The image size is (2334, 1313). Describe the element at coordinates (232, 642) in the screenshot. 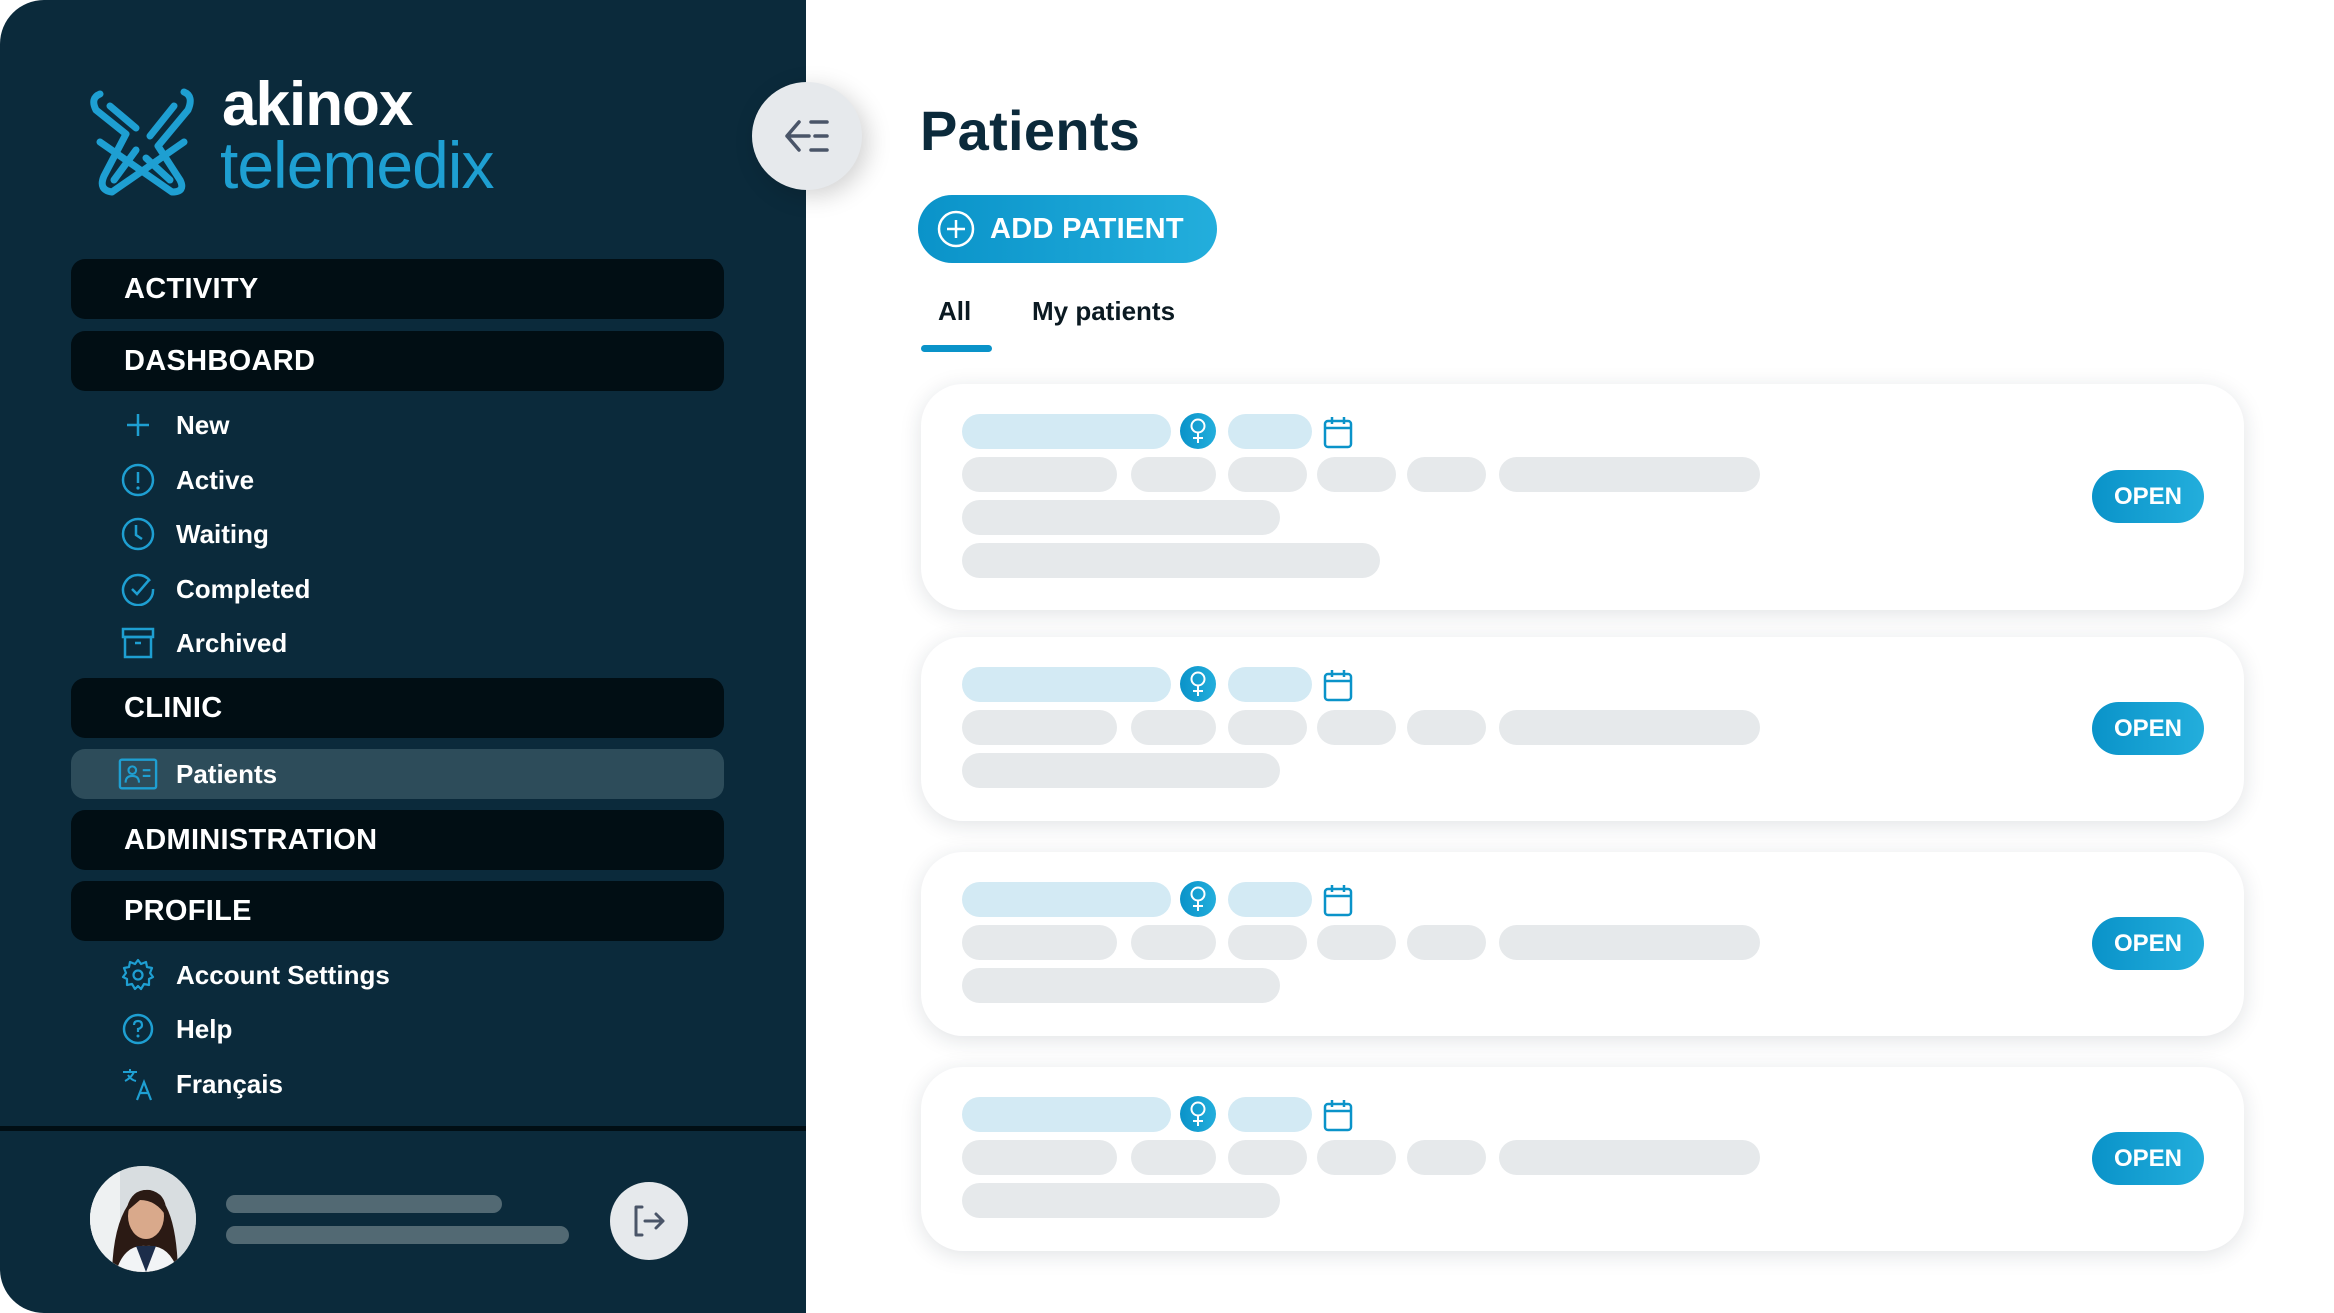

I see `sidebar-item-label: Archived` at that location.